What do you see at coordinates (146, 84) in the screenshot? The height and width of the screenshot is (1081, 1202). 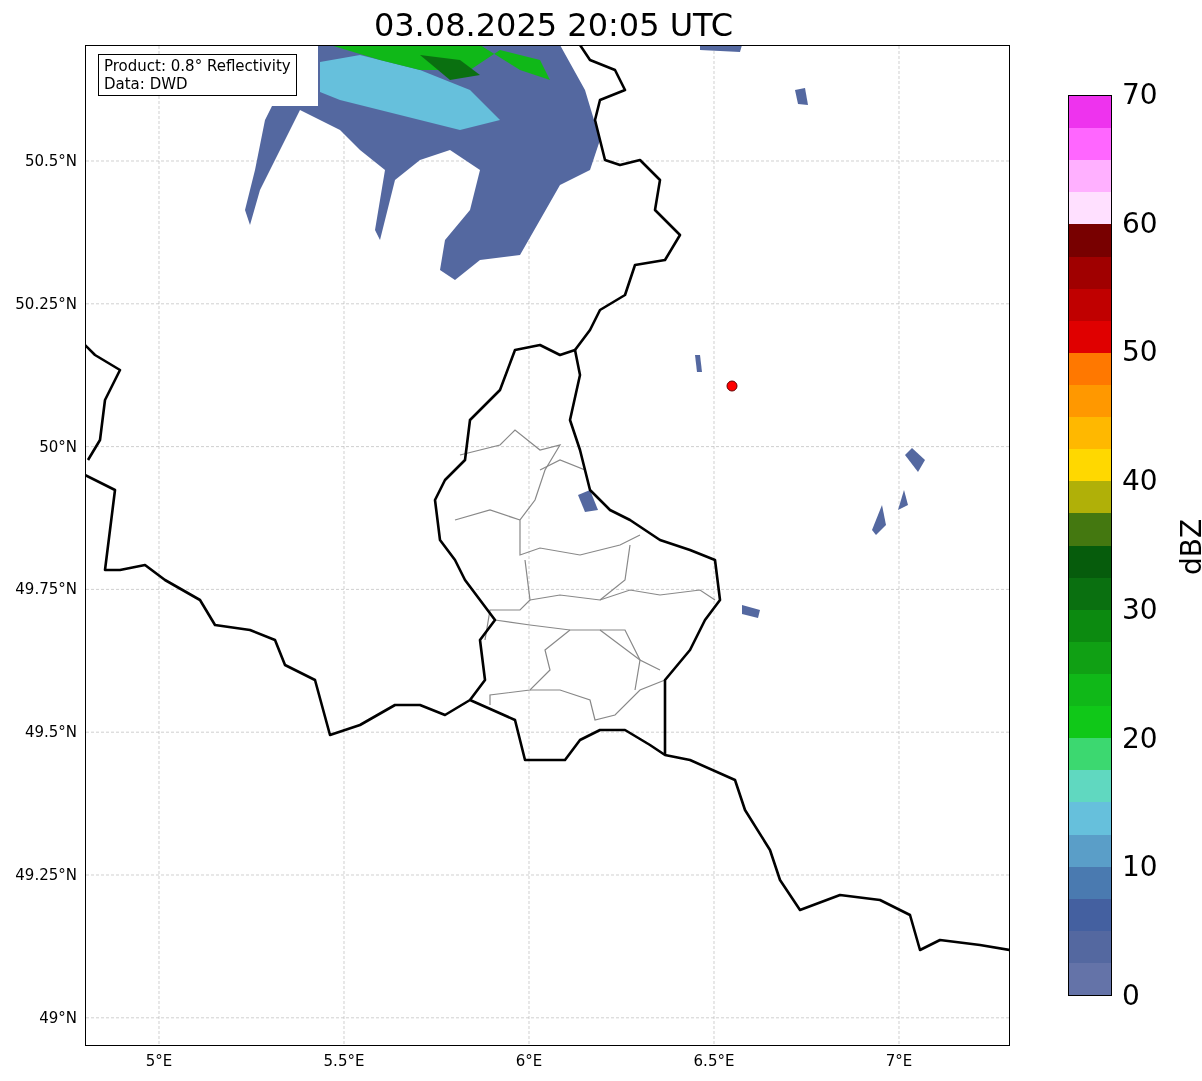 I see `info-text: Data: DWD` at bounding box center [146, 84].